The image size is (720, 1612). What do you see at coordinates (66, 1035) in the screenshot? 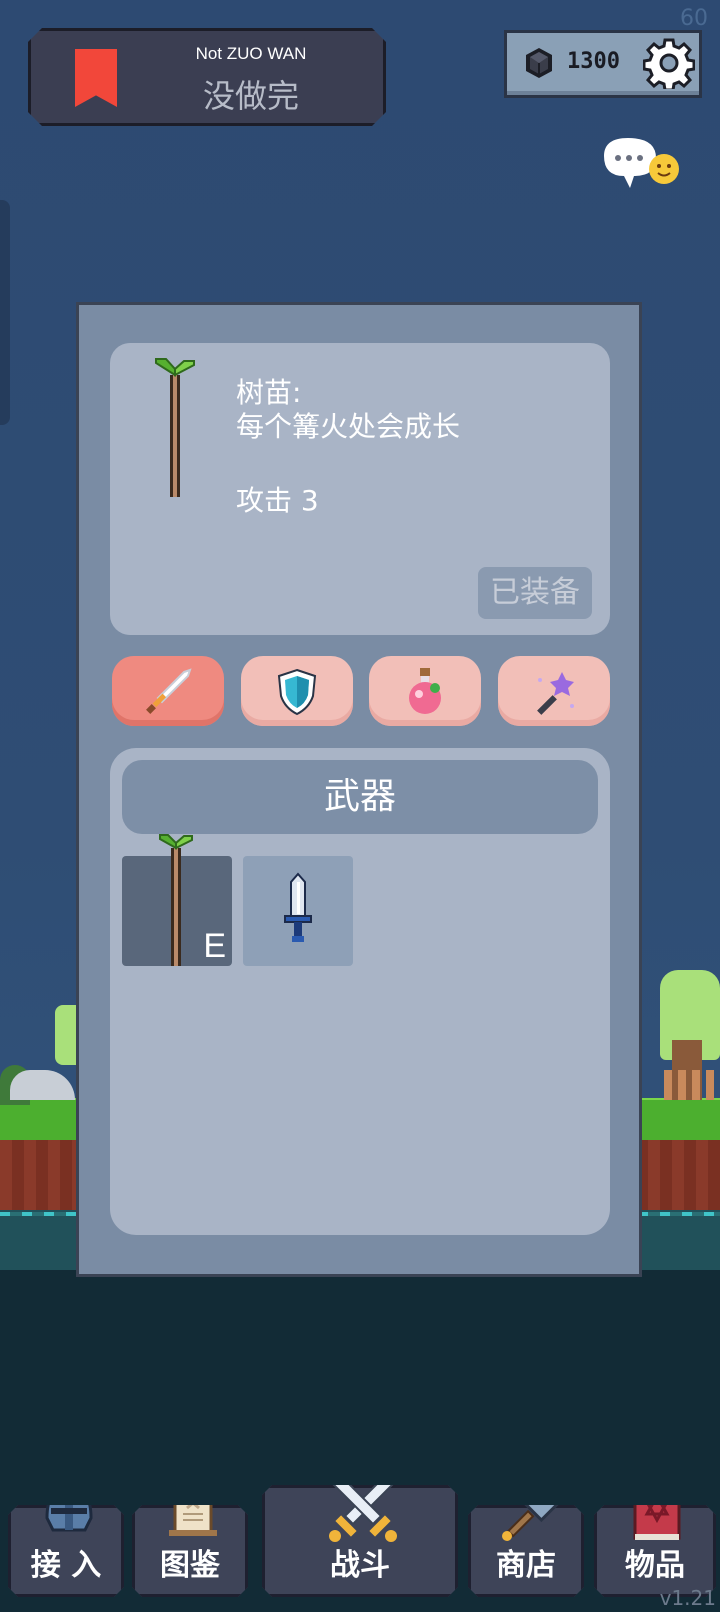
I see `tree-left` at bounding box center [66, 1035].